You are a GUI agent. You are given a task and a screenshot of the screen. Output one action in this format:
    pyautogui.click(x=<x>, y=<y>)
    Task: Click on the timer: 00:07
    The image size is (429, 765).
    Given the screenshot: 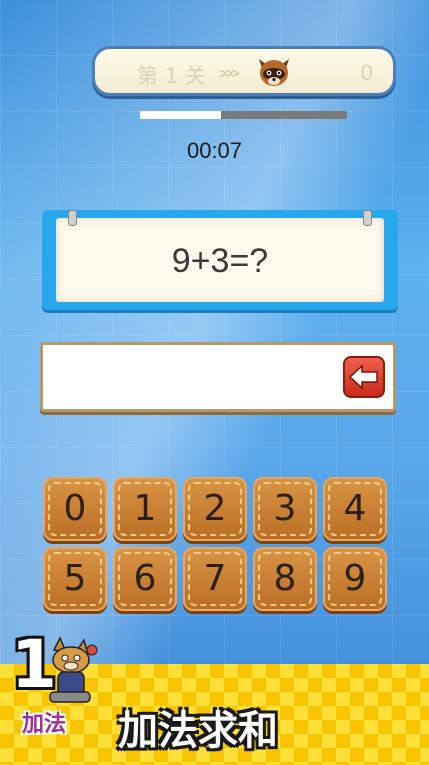 What is the action you would take?
    pyautogui.click(x=214, y=150)
    